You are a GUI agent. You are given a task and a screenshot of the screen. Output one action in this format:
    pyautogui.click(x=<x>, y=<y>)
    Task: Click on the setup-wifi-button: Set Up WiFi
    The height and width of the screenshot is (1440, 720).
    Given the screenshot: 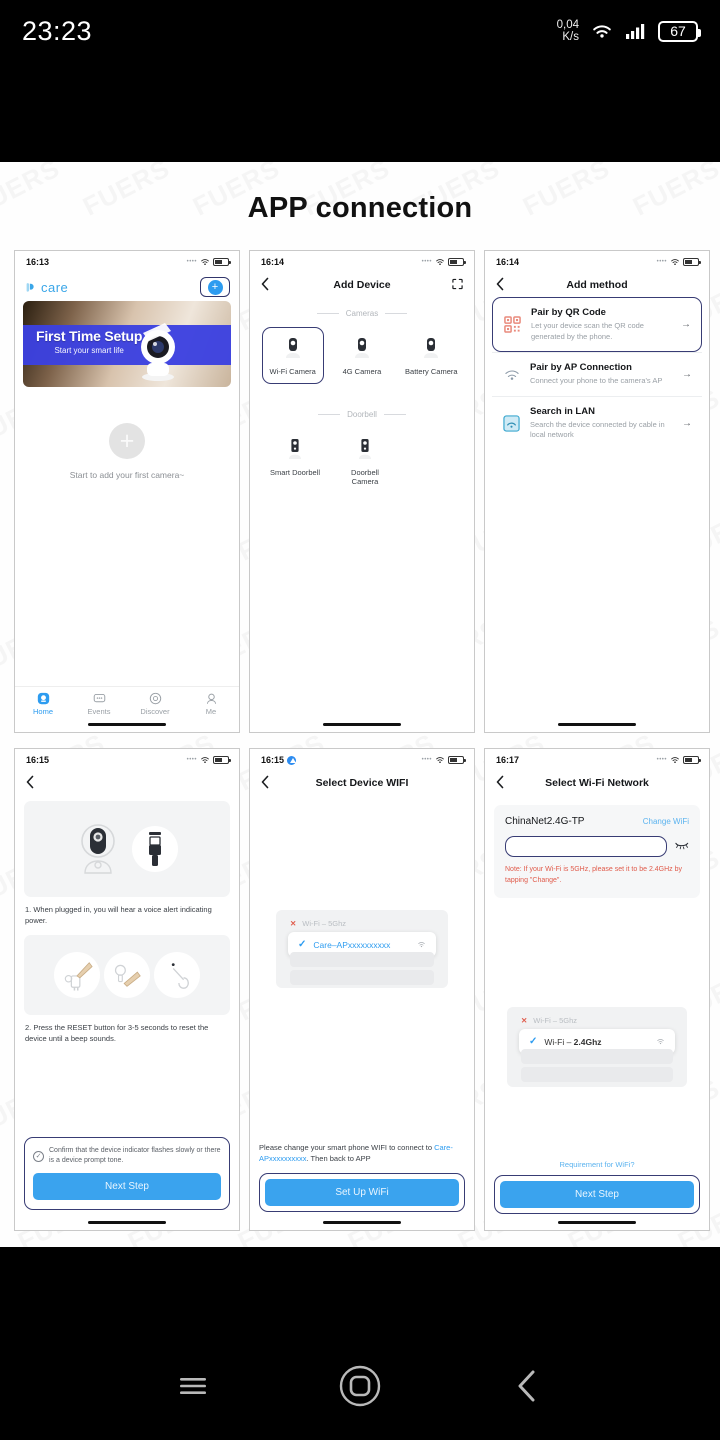 What is the action you would take?
    pyautogui.click(x=362, y=1192)
    